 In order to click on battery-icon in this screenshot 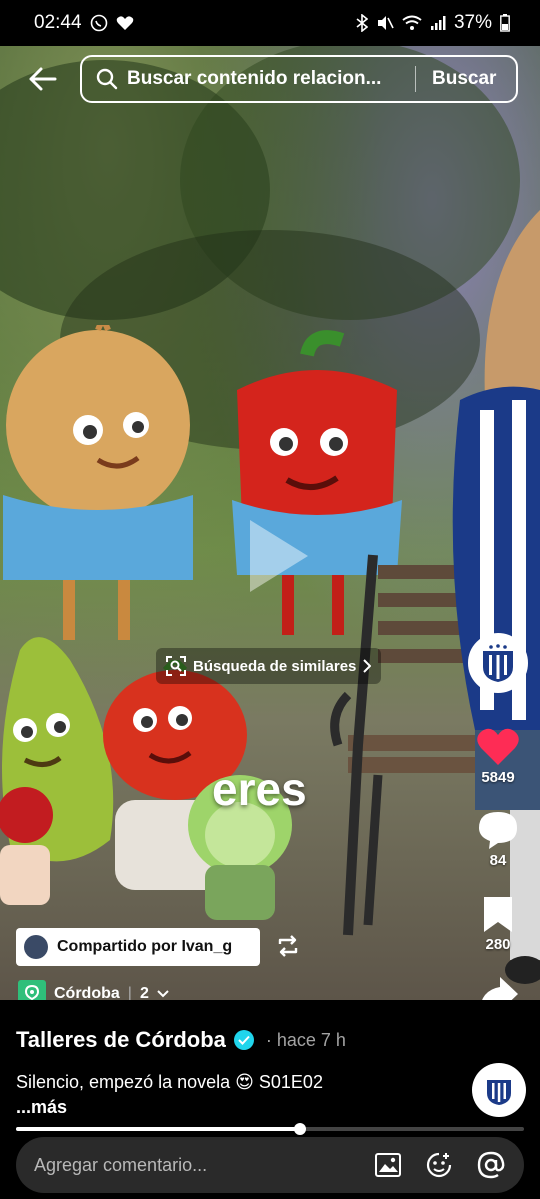, I will do `click(505, 23)`.